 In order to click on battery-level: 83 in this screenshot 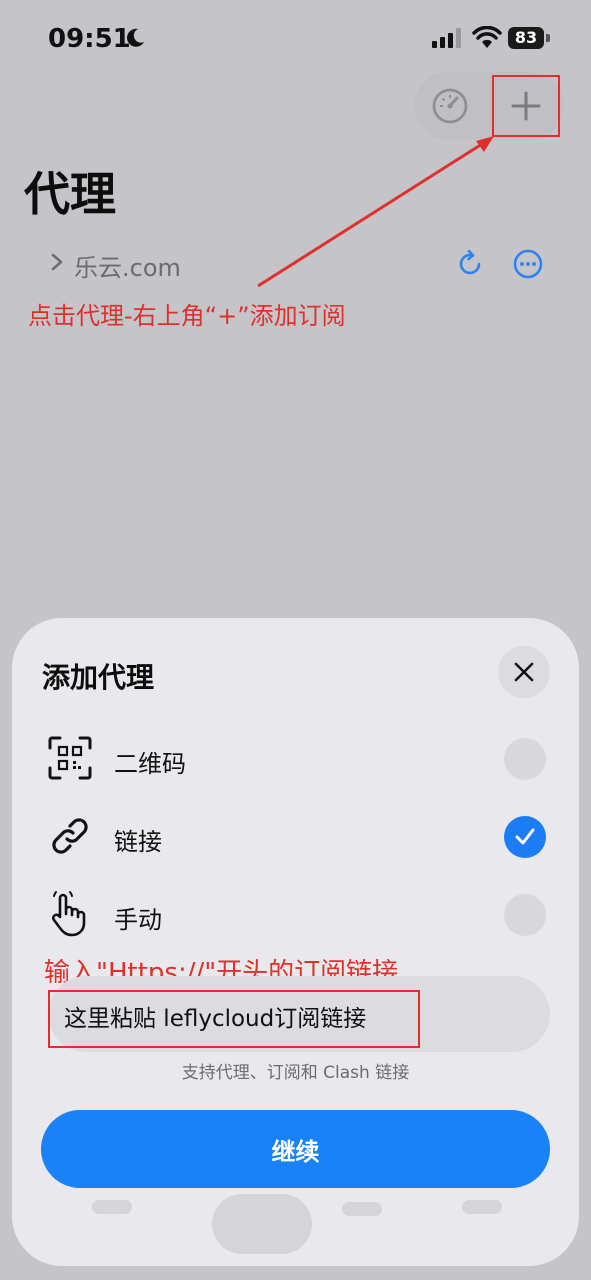, I will do `click(526, 38)`.